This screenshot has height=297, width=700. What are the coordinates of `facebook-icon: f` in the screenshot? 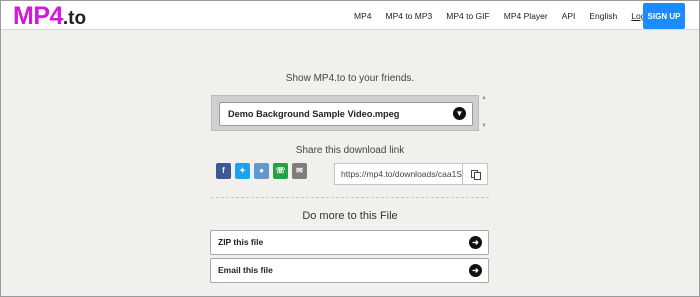 It's located at (223, 171).